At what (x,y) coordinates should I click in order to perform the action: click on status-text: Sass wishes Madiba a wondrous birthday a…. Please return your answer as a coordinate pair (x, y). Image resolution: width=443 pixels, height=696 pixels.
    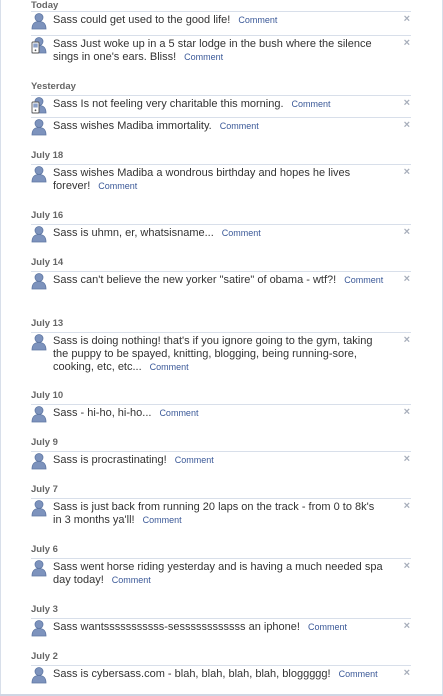
    Looking at the image, I should click on (219, 180).